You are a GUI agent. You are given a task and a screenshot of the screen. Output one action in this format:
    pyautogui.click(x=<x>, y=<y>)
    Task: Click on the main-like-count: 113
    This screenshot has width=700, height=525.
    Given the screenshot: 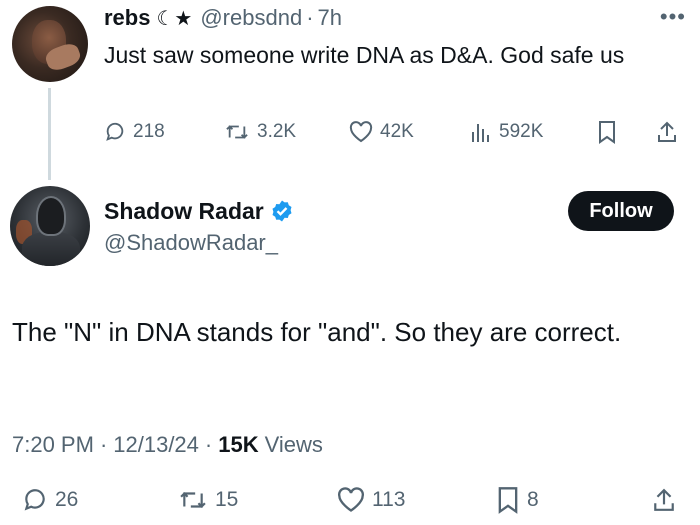 What is the action you would take?
    pyautogui.click(x=389, y=499)
    